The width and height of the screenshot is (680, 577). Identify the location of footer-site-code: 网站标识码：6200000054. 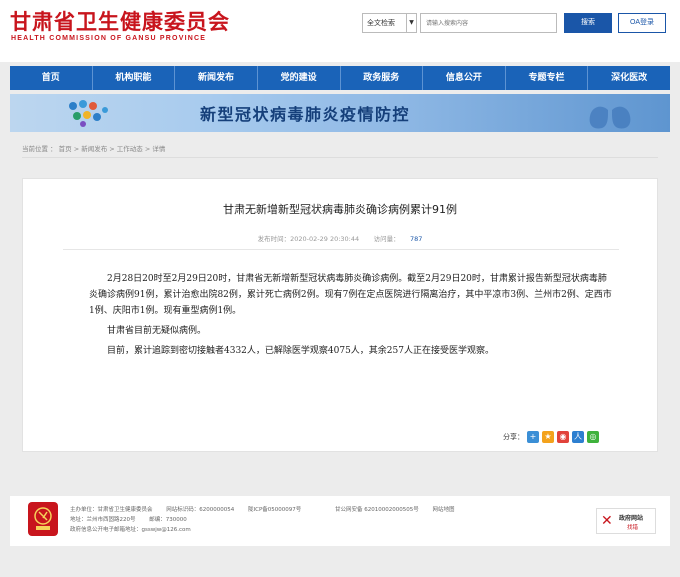
(200, 510).